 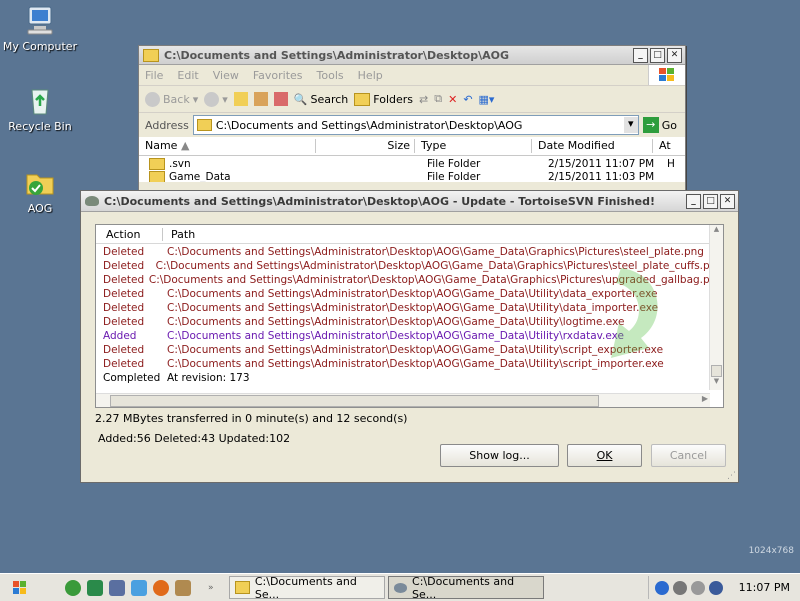 I want to click on file-row: .svn File Folder 2/15/2011 11:07 PM H, so click(x=412, y=163).